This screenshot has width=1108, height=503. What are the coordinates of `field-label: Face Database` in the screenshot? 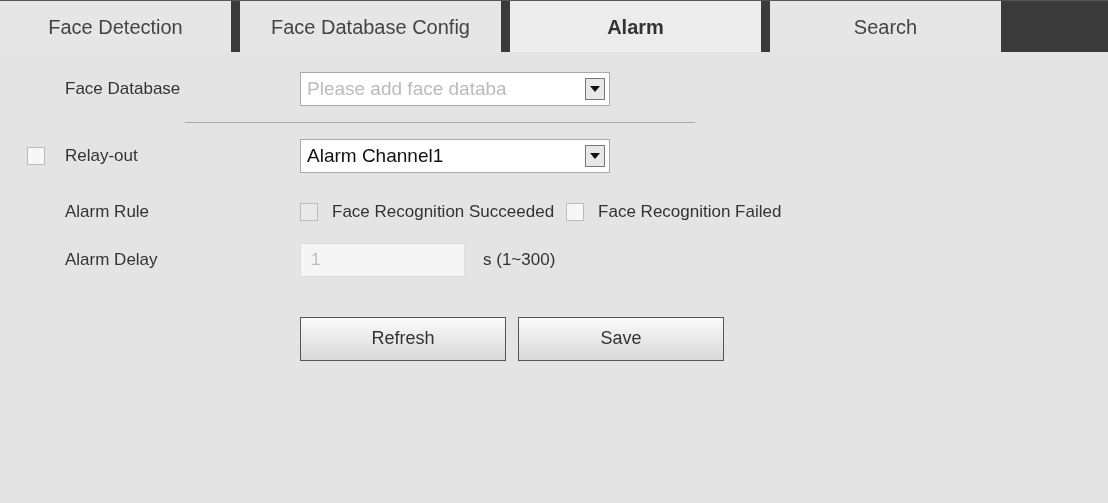 It's located at (123, 89).